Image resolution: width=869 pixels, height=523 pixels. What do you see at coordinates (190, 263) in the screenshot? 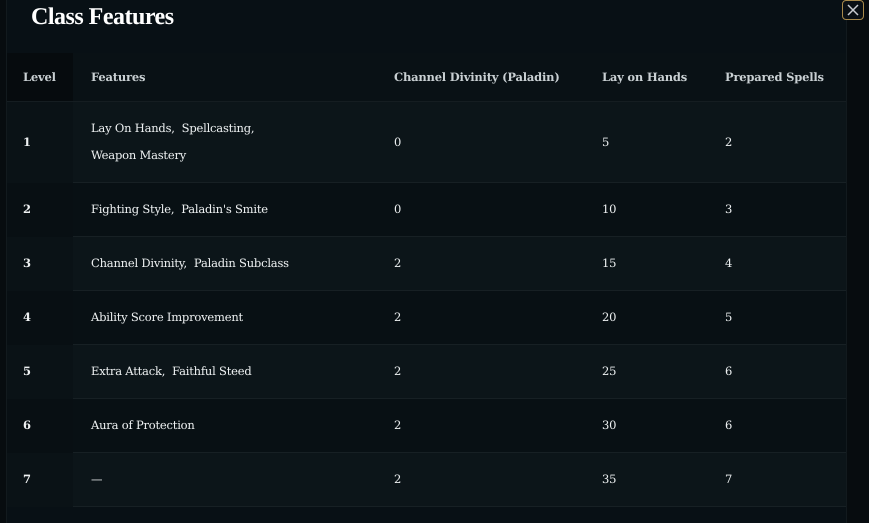
I see `table-cell-text: Channel Divinity, Paladin Subclass` at bounding box center [190, 263].